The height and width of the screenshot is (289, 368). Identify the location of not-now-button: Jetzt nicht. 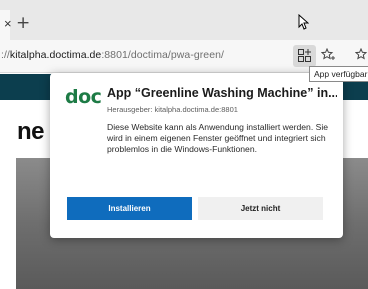
(260, 208).